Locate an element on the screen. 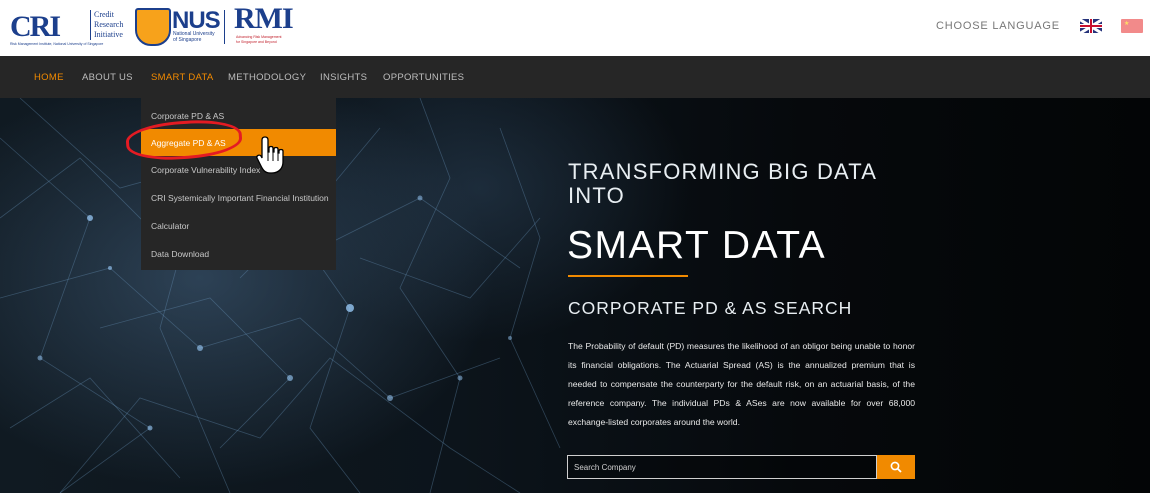 The height and width of the screenshot is (493, 1150). rmi-logo-name: RMI is located at coordinates (264, 18).